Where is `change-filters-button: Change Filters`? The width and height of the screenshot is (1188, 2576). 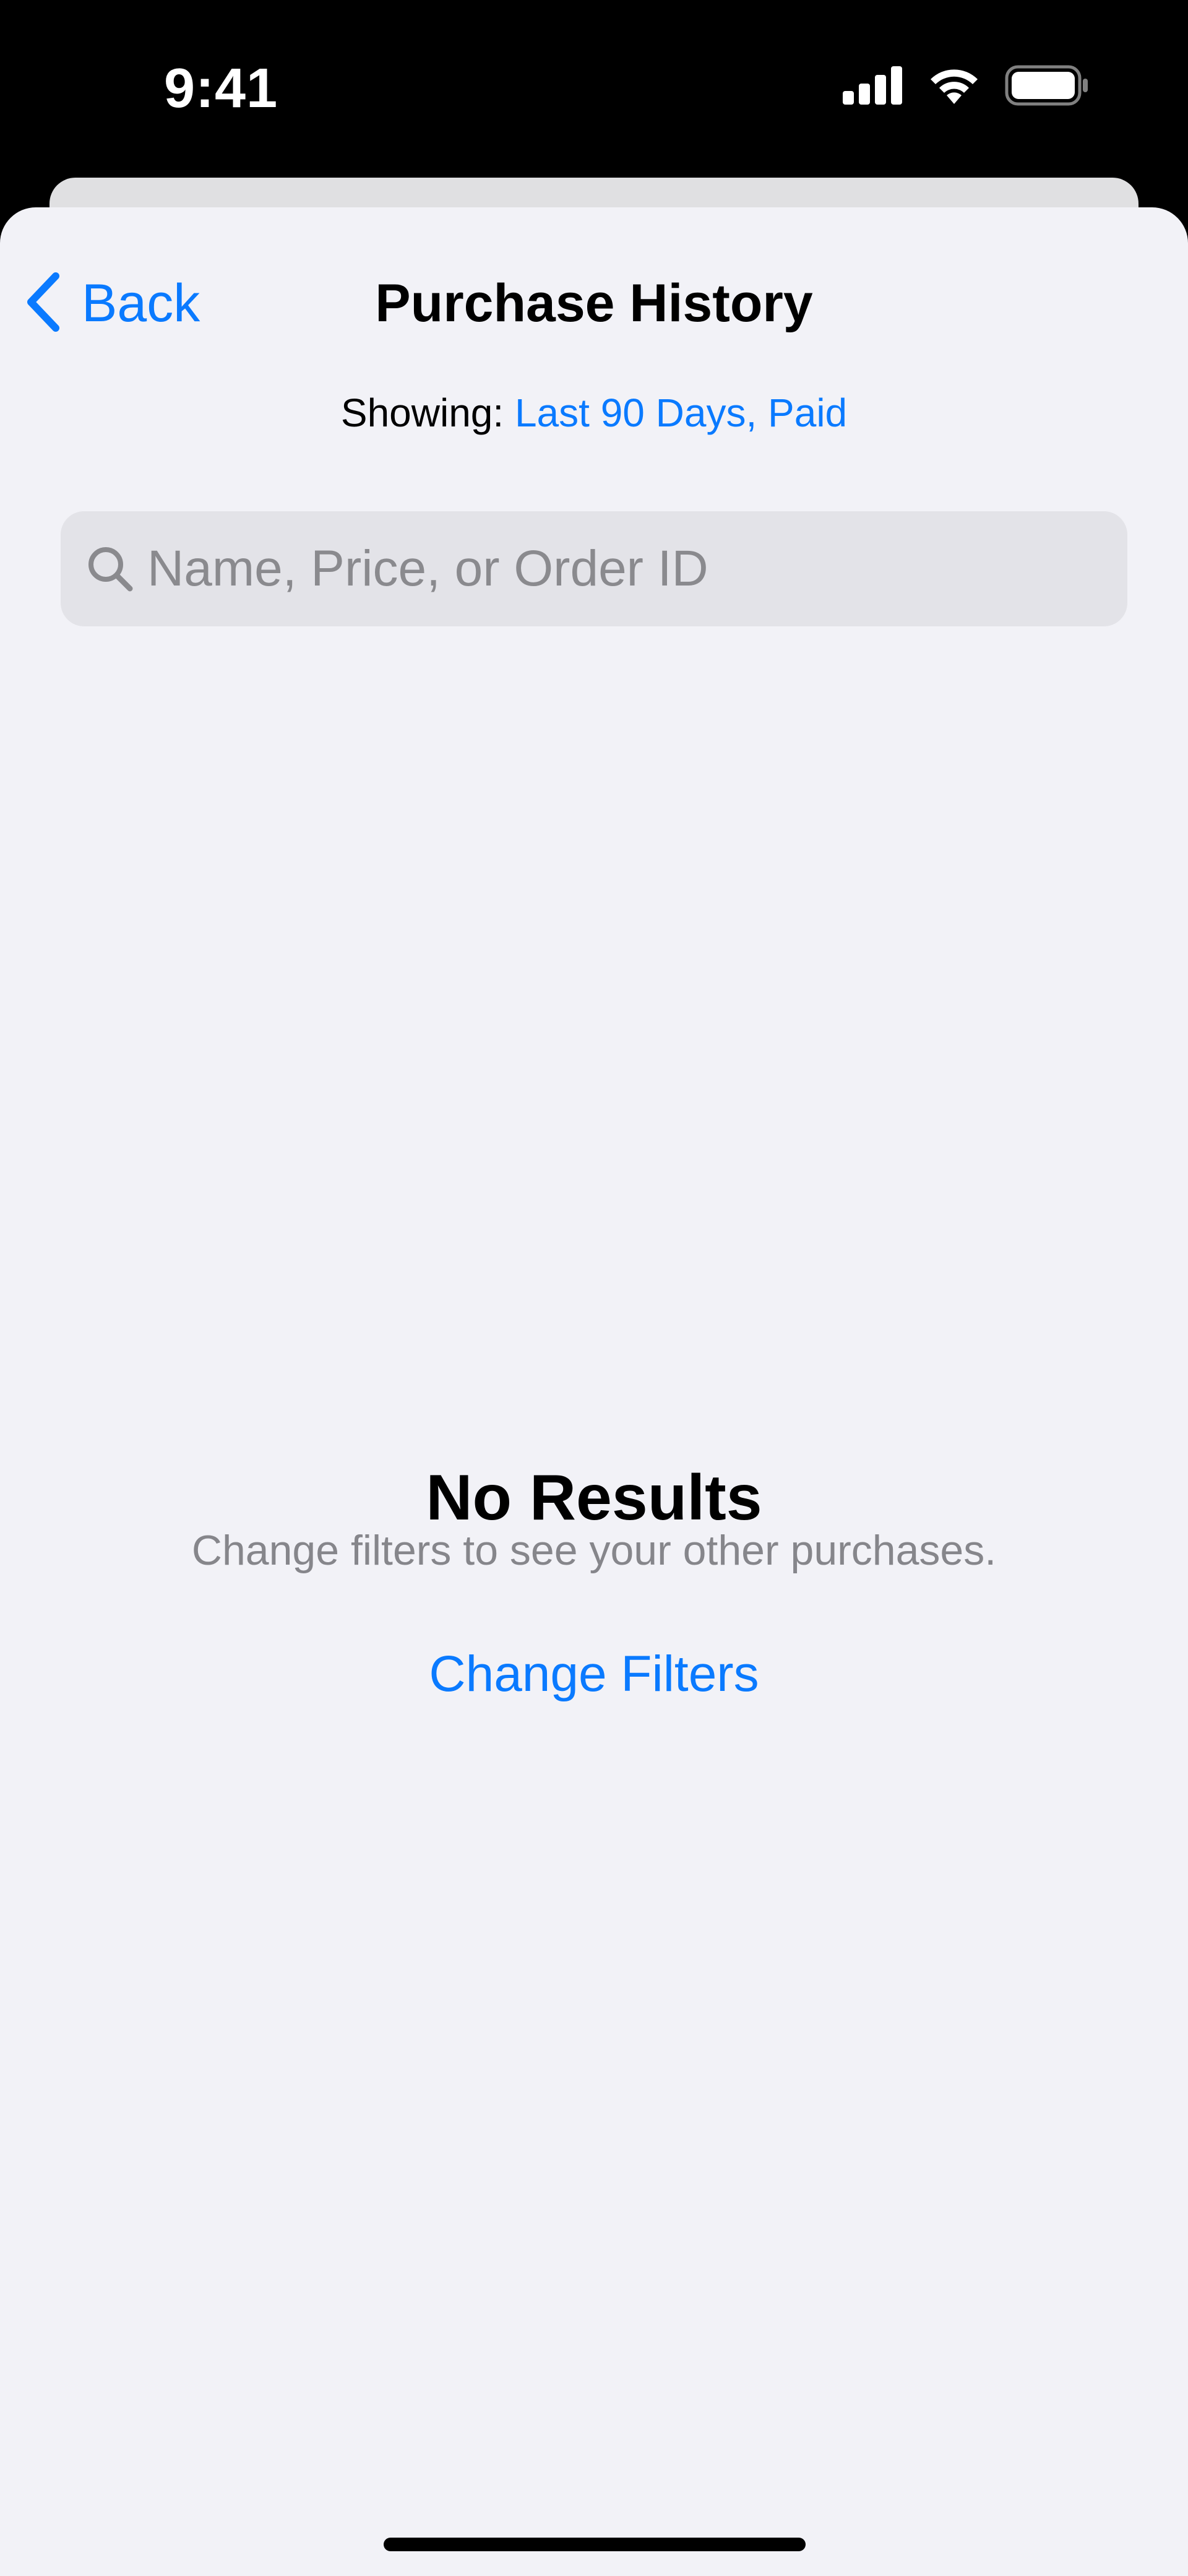 change-filters-button: Change Filters is located at coordinates (594, 1674).